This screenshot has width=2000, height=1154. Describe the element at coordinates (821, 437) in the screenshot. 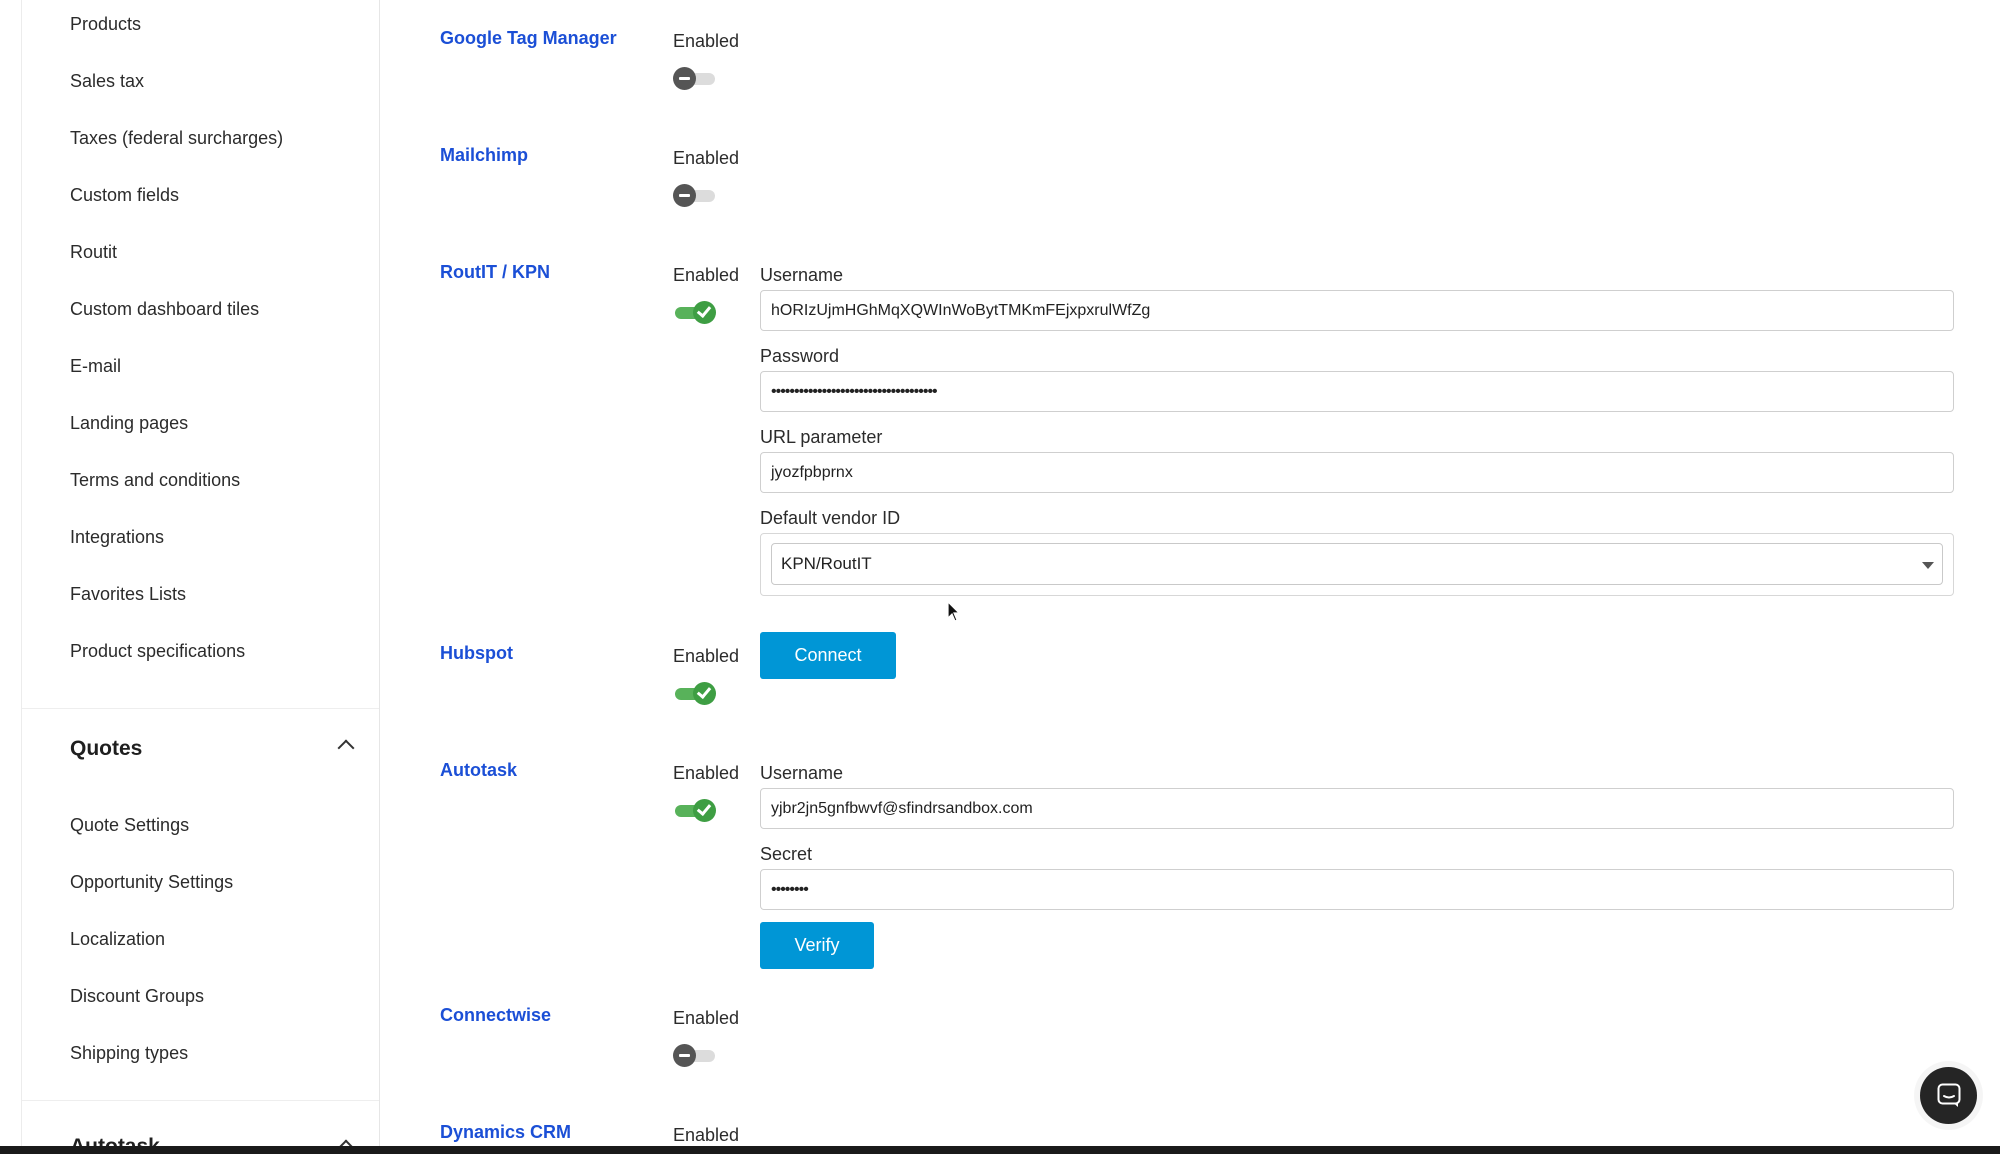

I see `routit-url-parameter-label: URL parameter` at that location.